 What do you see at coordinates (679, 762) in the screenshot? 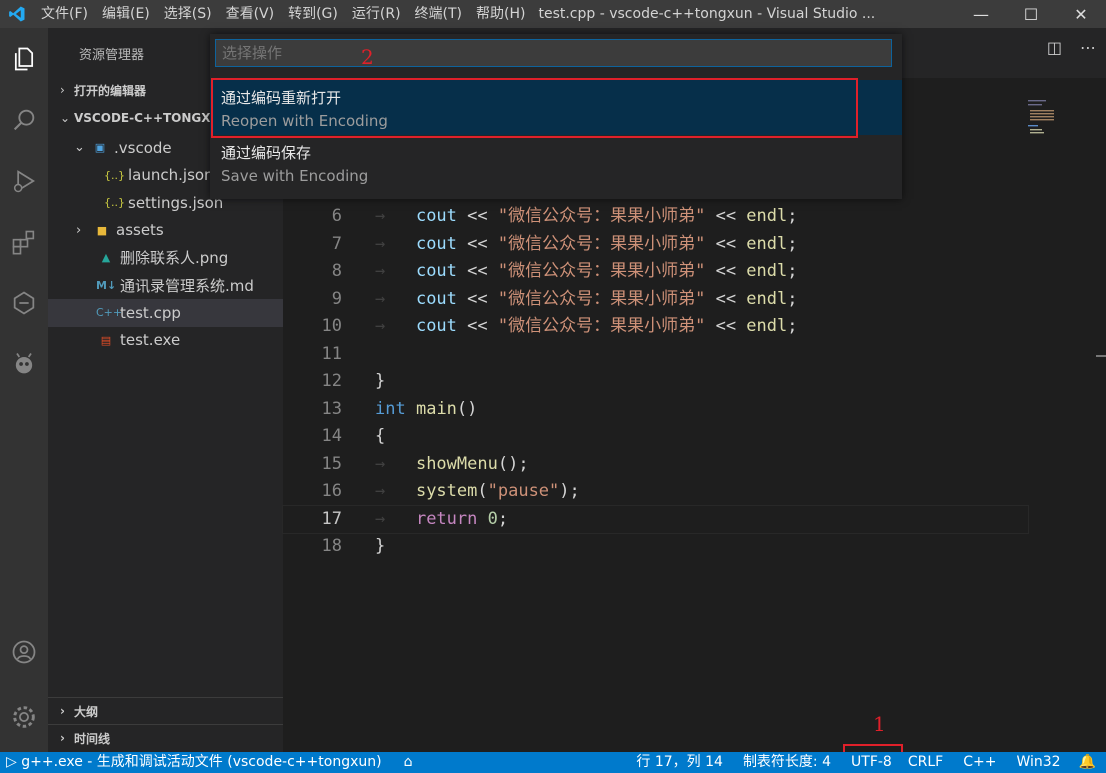
I see `cursor-position: 行 17，列 14` at bounding box center [679, 762].